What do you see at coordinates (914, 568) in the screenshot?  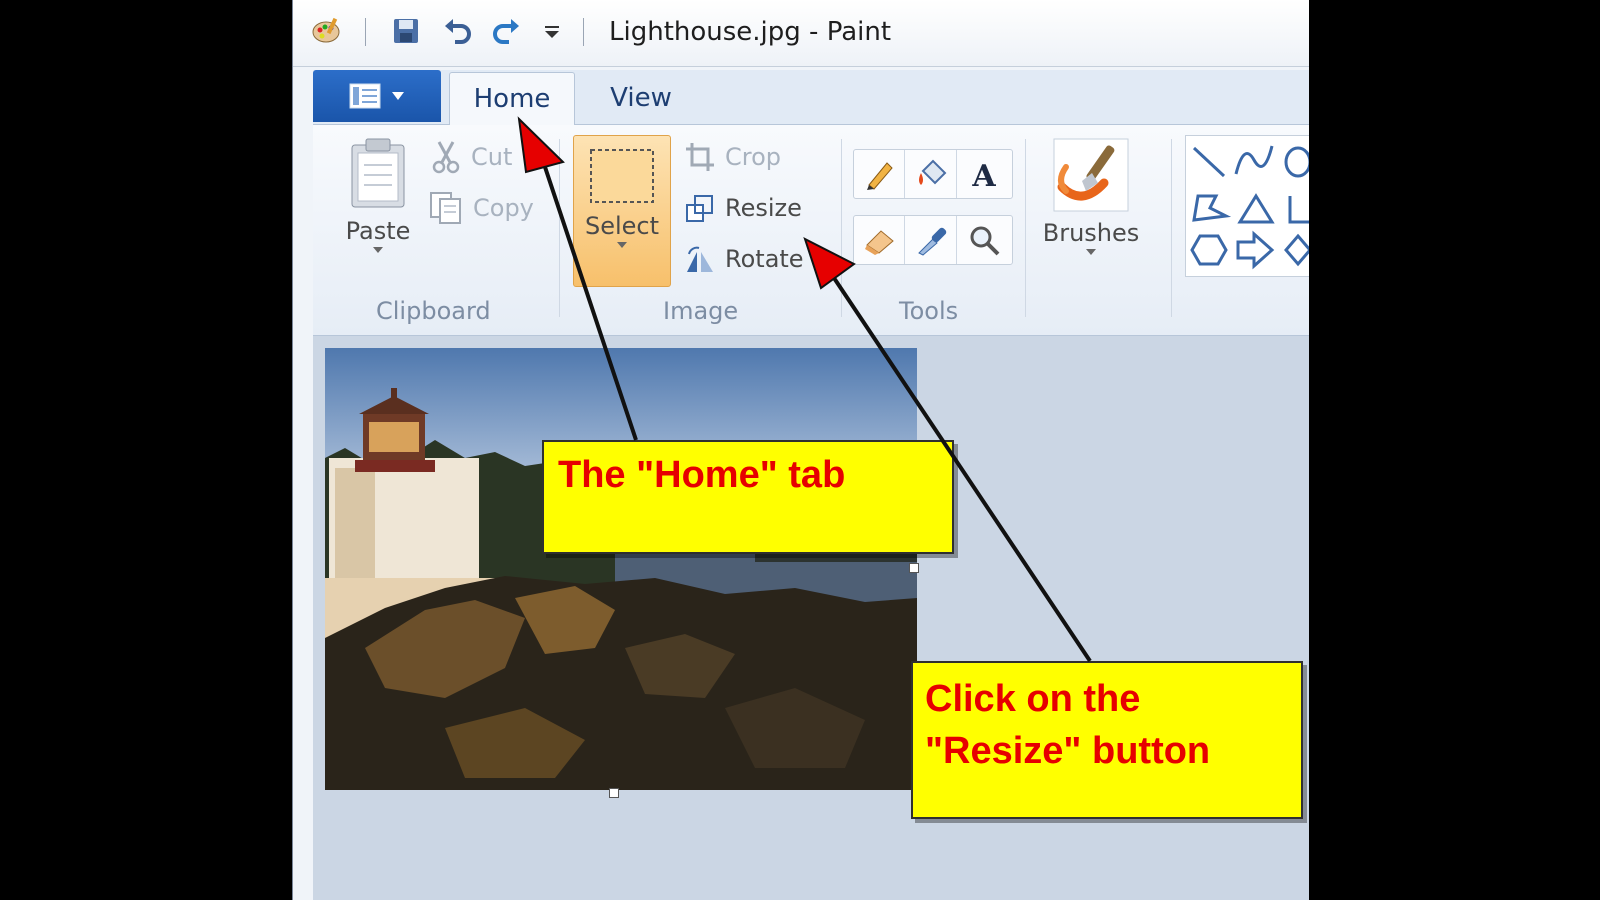 I see `resize-handle-right` at bounding box center [914, 568].